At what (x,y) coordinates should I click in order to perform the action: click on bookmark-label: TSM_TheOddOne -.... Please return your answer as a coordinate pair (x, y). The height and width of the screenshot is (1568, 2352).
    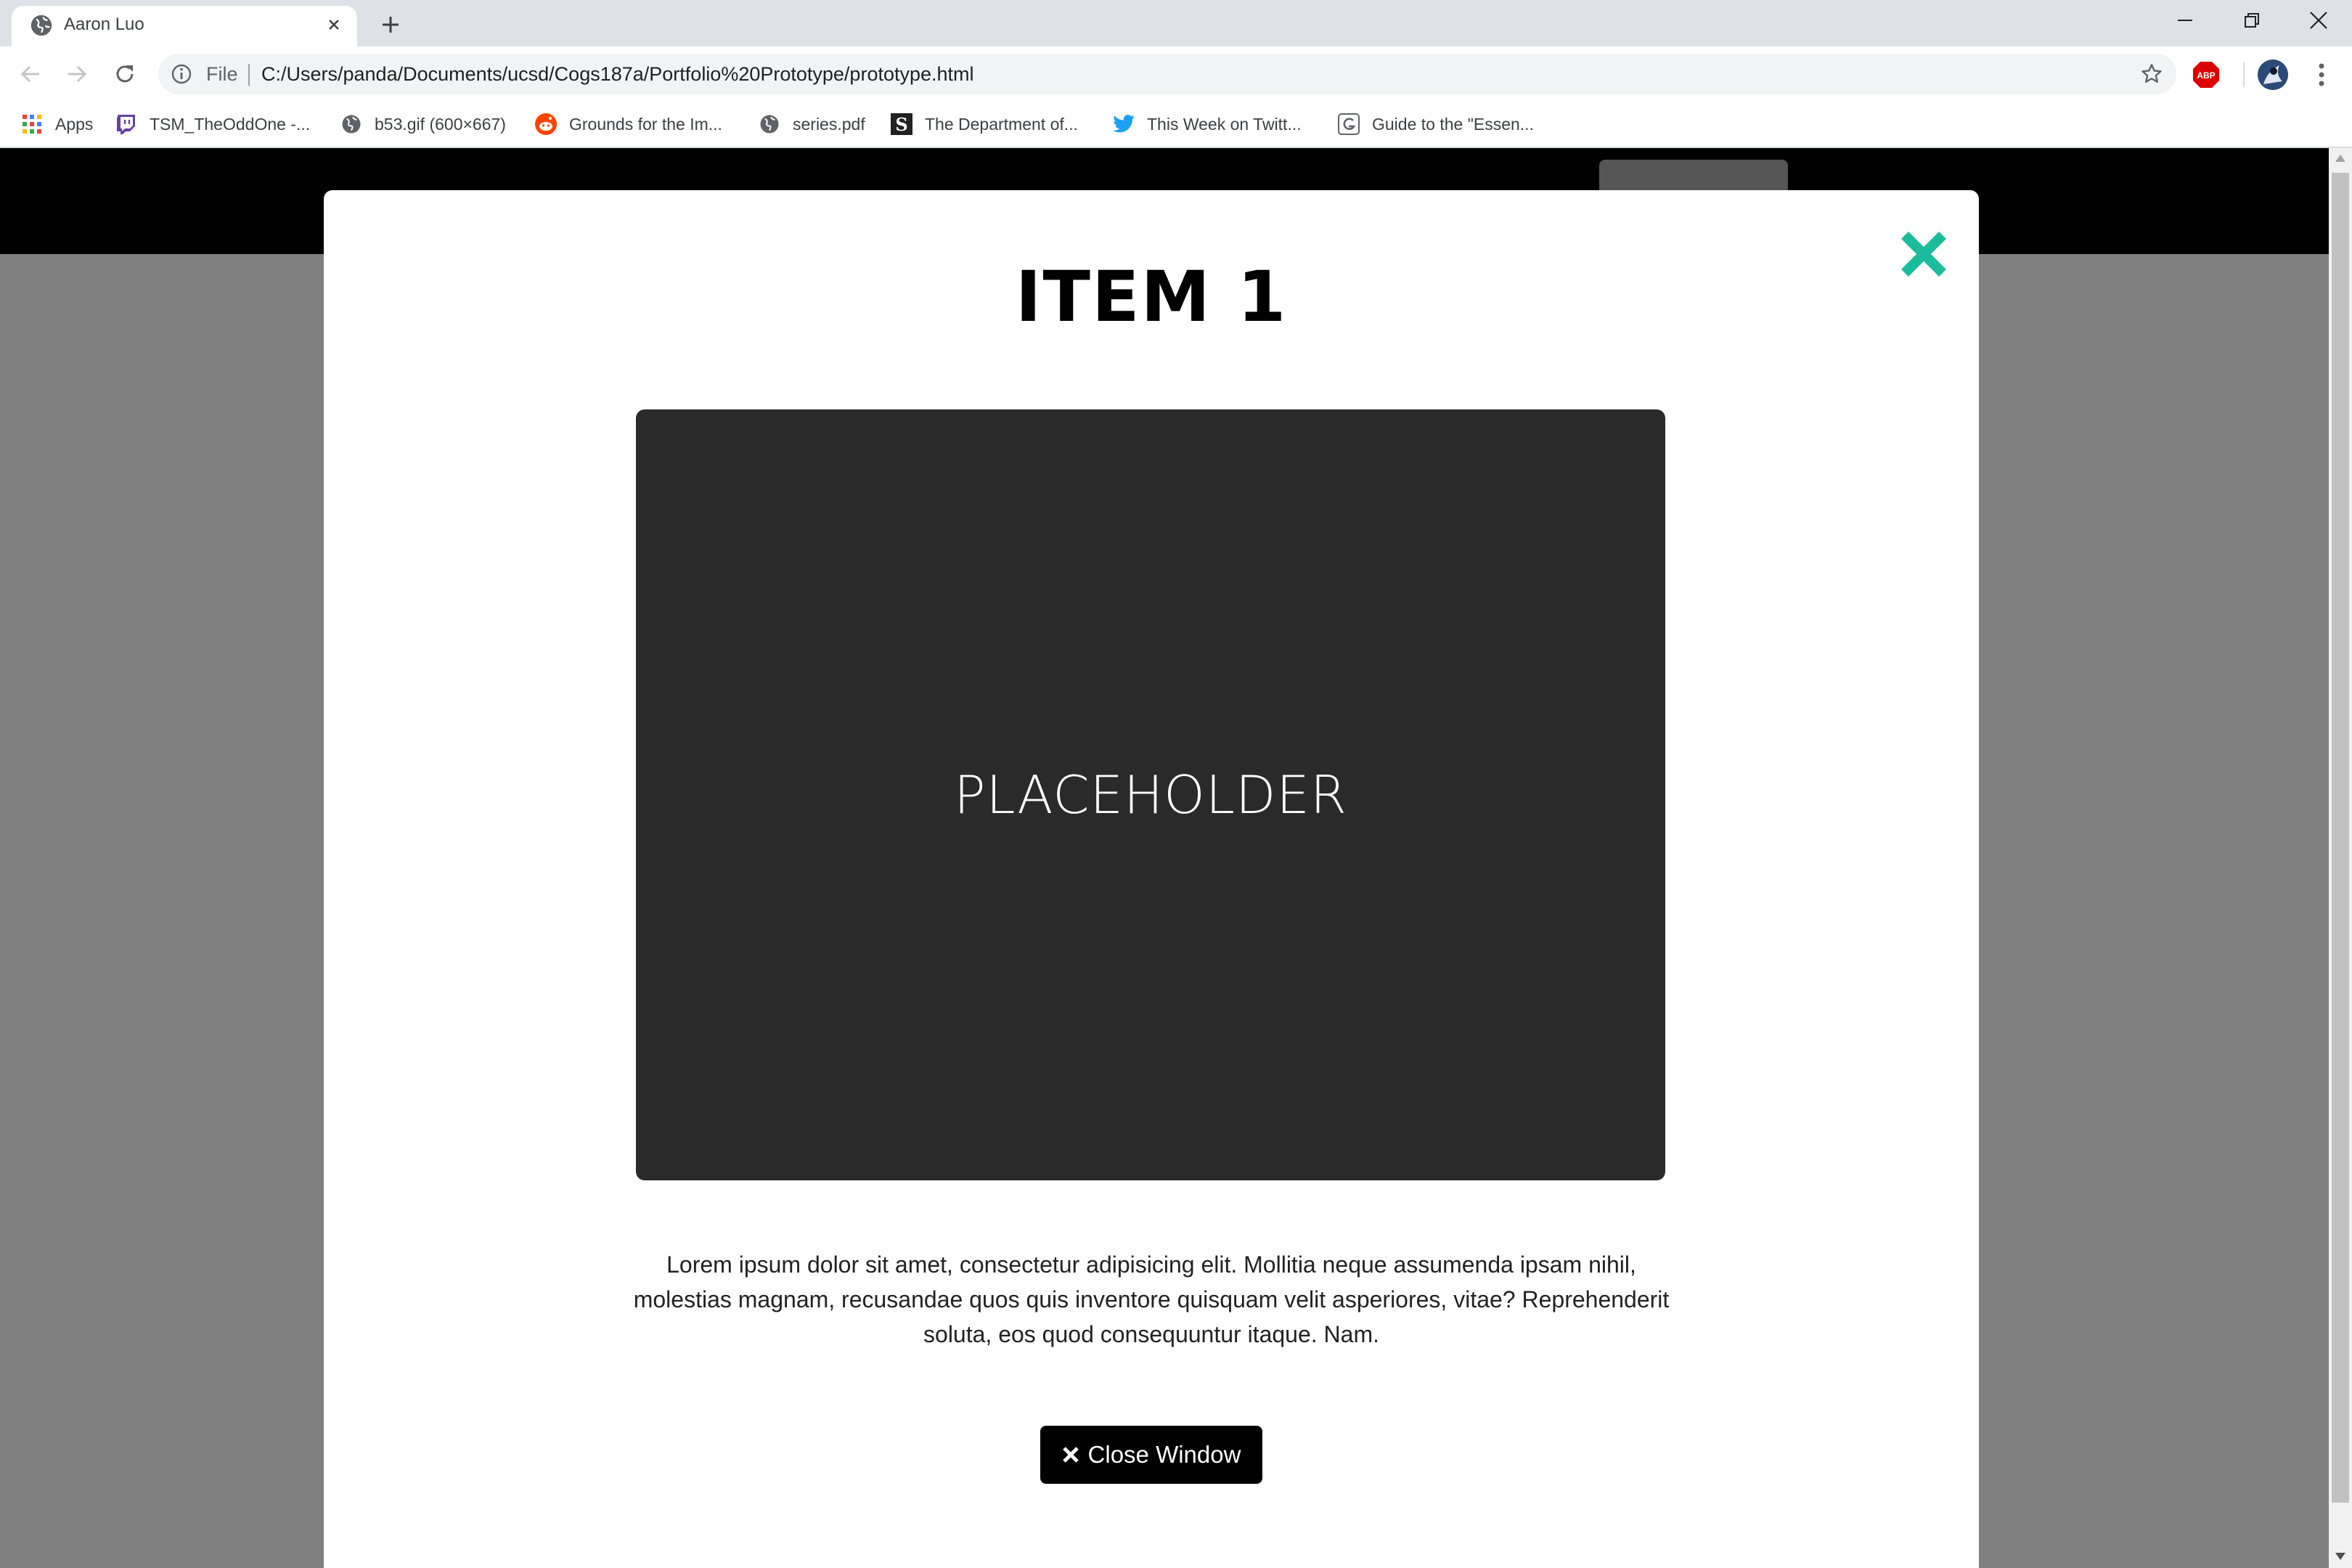
    Looking at the image, I should click on (230, 124).